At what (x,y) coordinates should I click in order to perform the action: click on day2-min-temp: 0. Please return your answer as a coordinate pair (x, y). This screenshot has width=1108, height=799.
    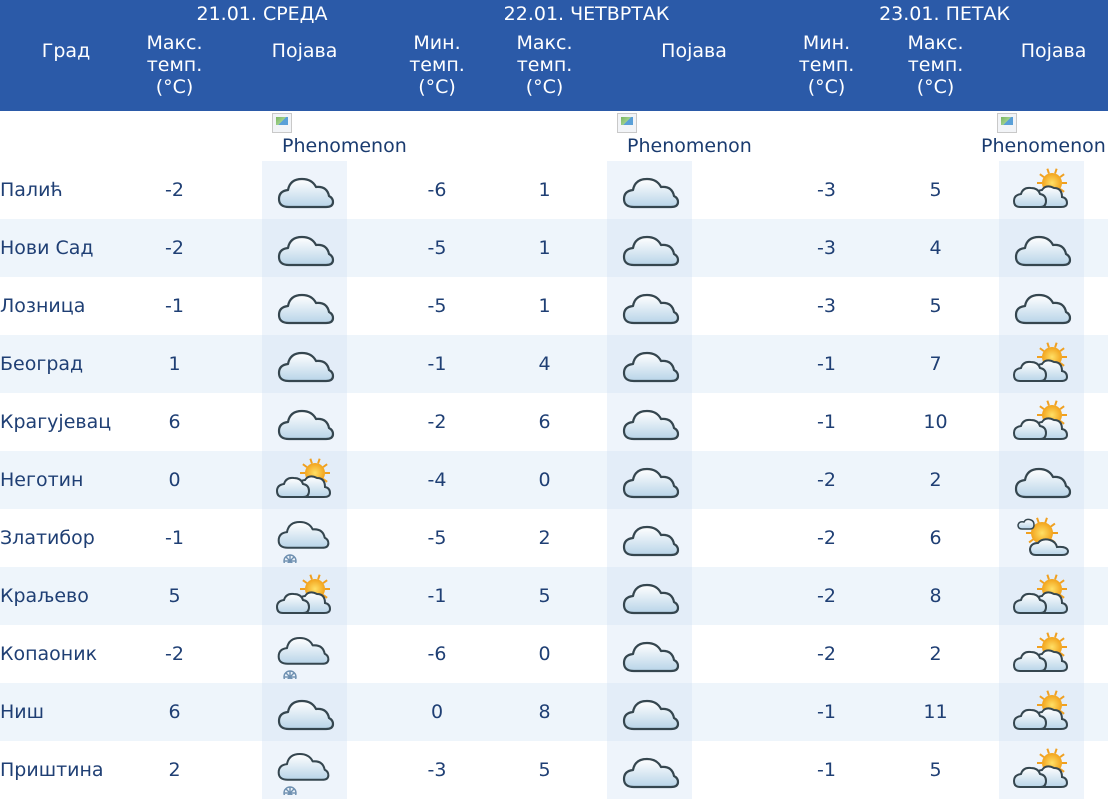
    Looking at the image, I should click on (437, 712).